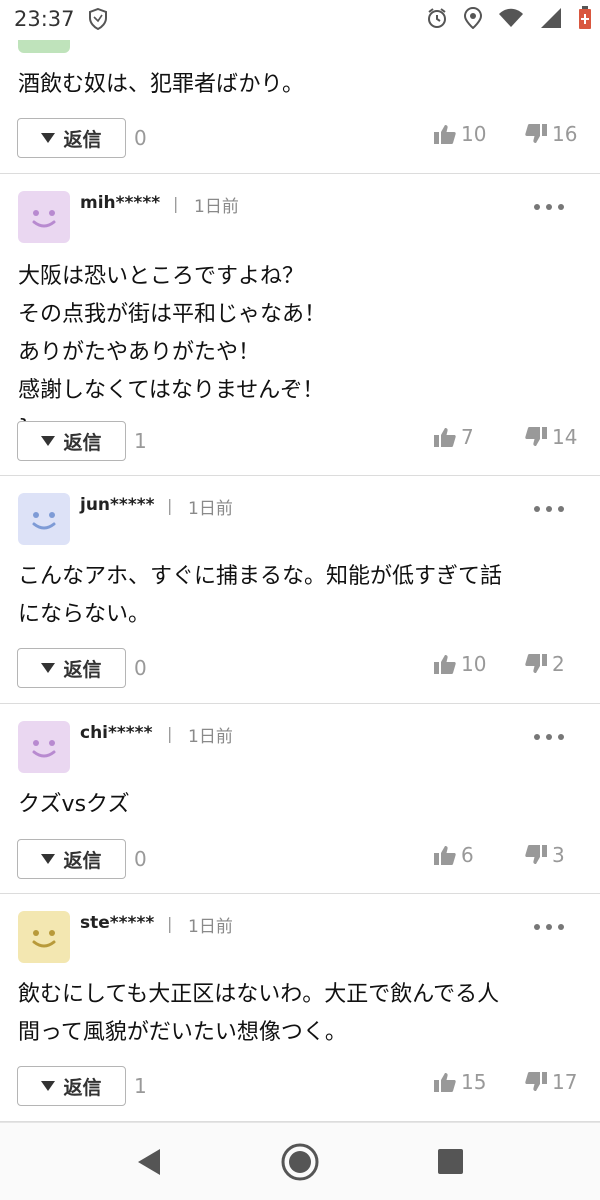 Image resolution: width=600 pixels, height=1200 pixels. I want to click on username: mih*****, so click(120, 203).